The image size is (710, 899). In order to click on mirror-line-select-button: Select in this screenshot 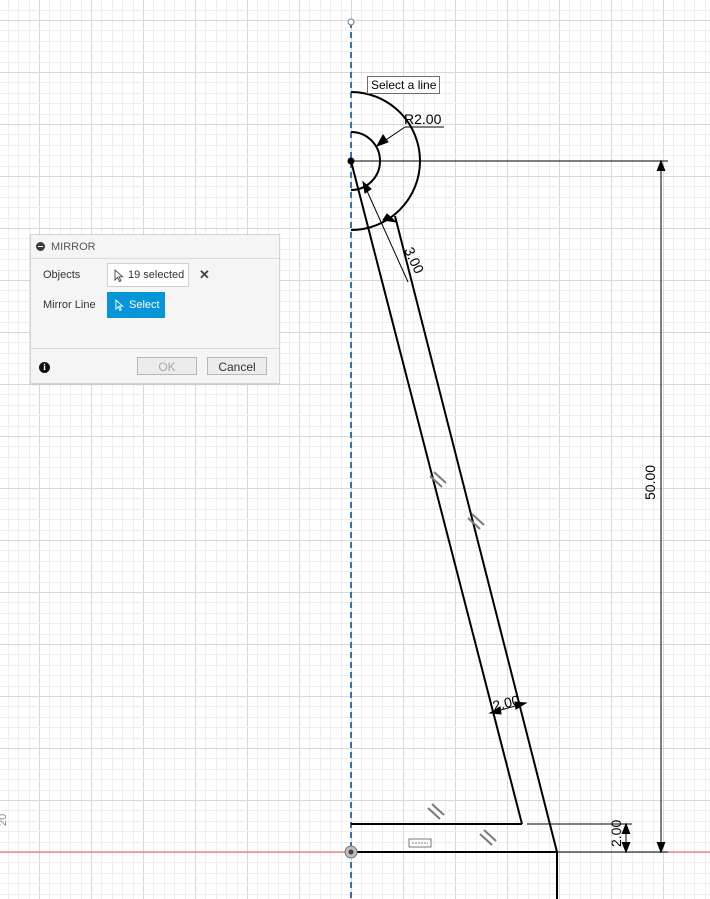, I will do `click(136, 305)`.